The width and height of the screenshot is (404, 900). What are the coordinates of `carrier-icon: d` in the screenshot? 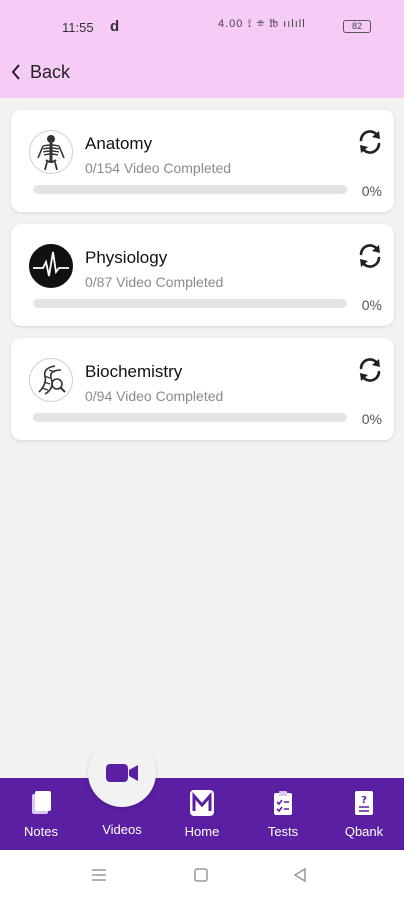 It's located at (115, 26).